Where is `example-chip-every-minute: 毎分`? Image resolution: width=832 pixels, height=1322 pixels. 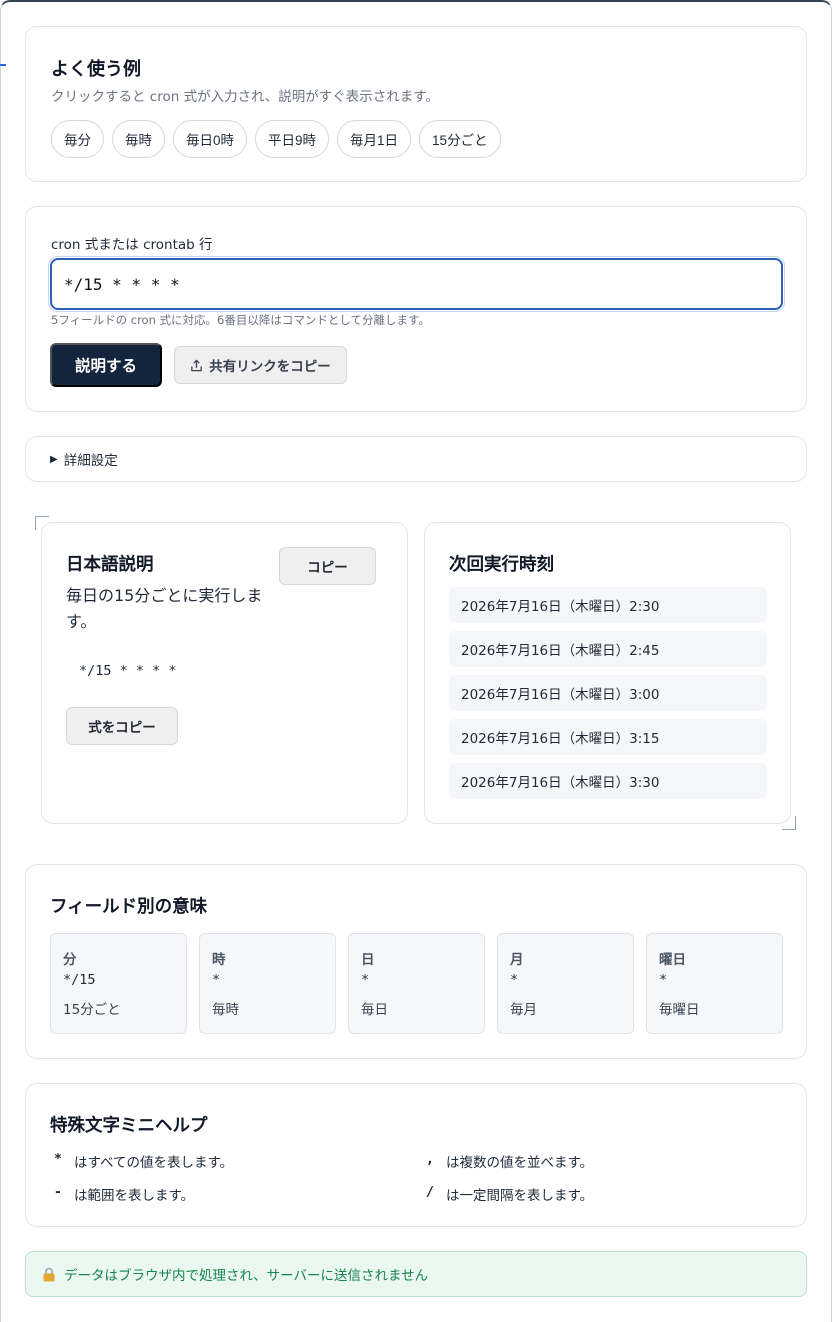 example-chip-every-minute: 毎分 is located at coordinates (77, 139).